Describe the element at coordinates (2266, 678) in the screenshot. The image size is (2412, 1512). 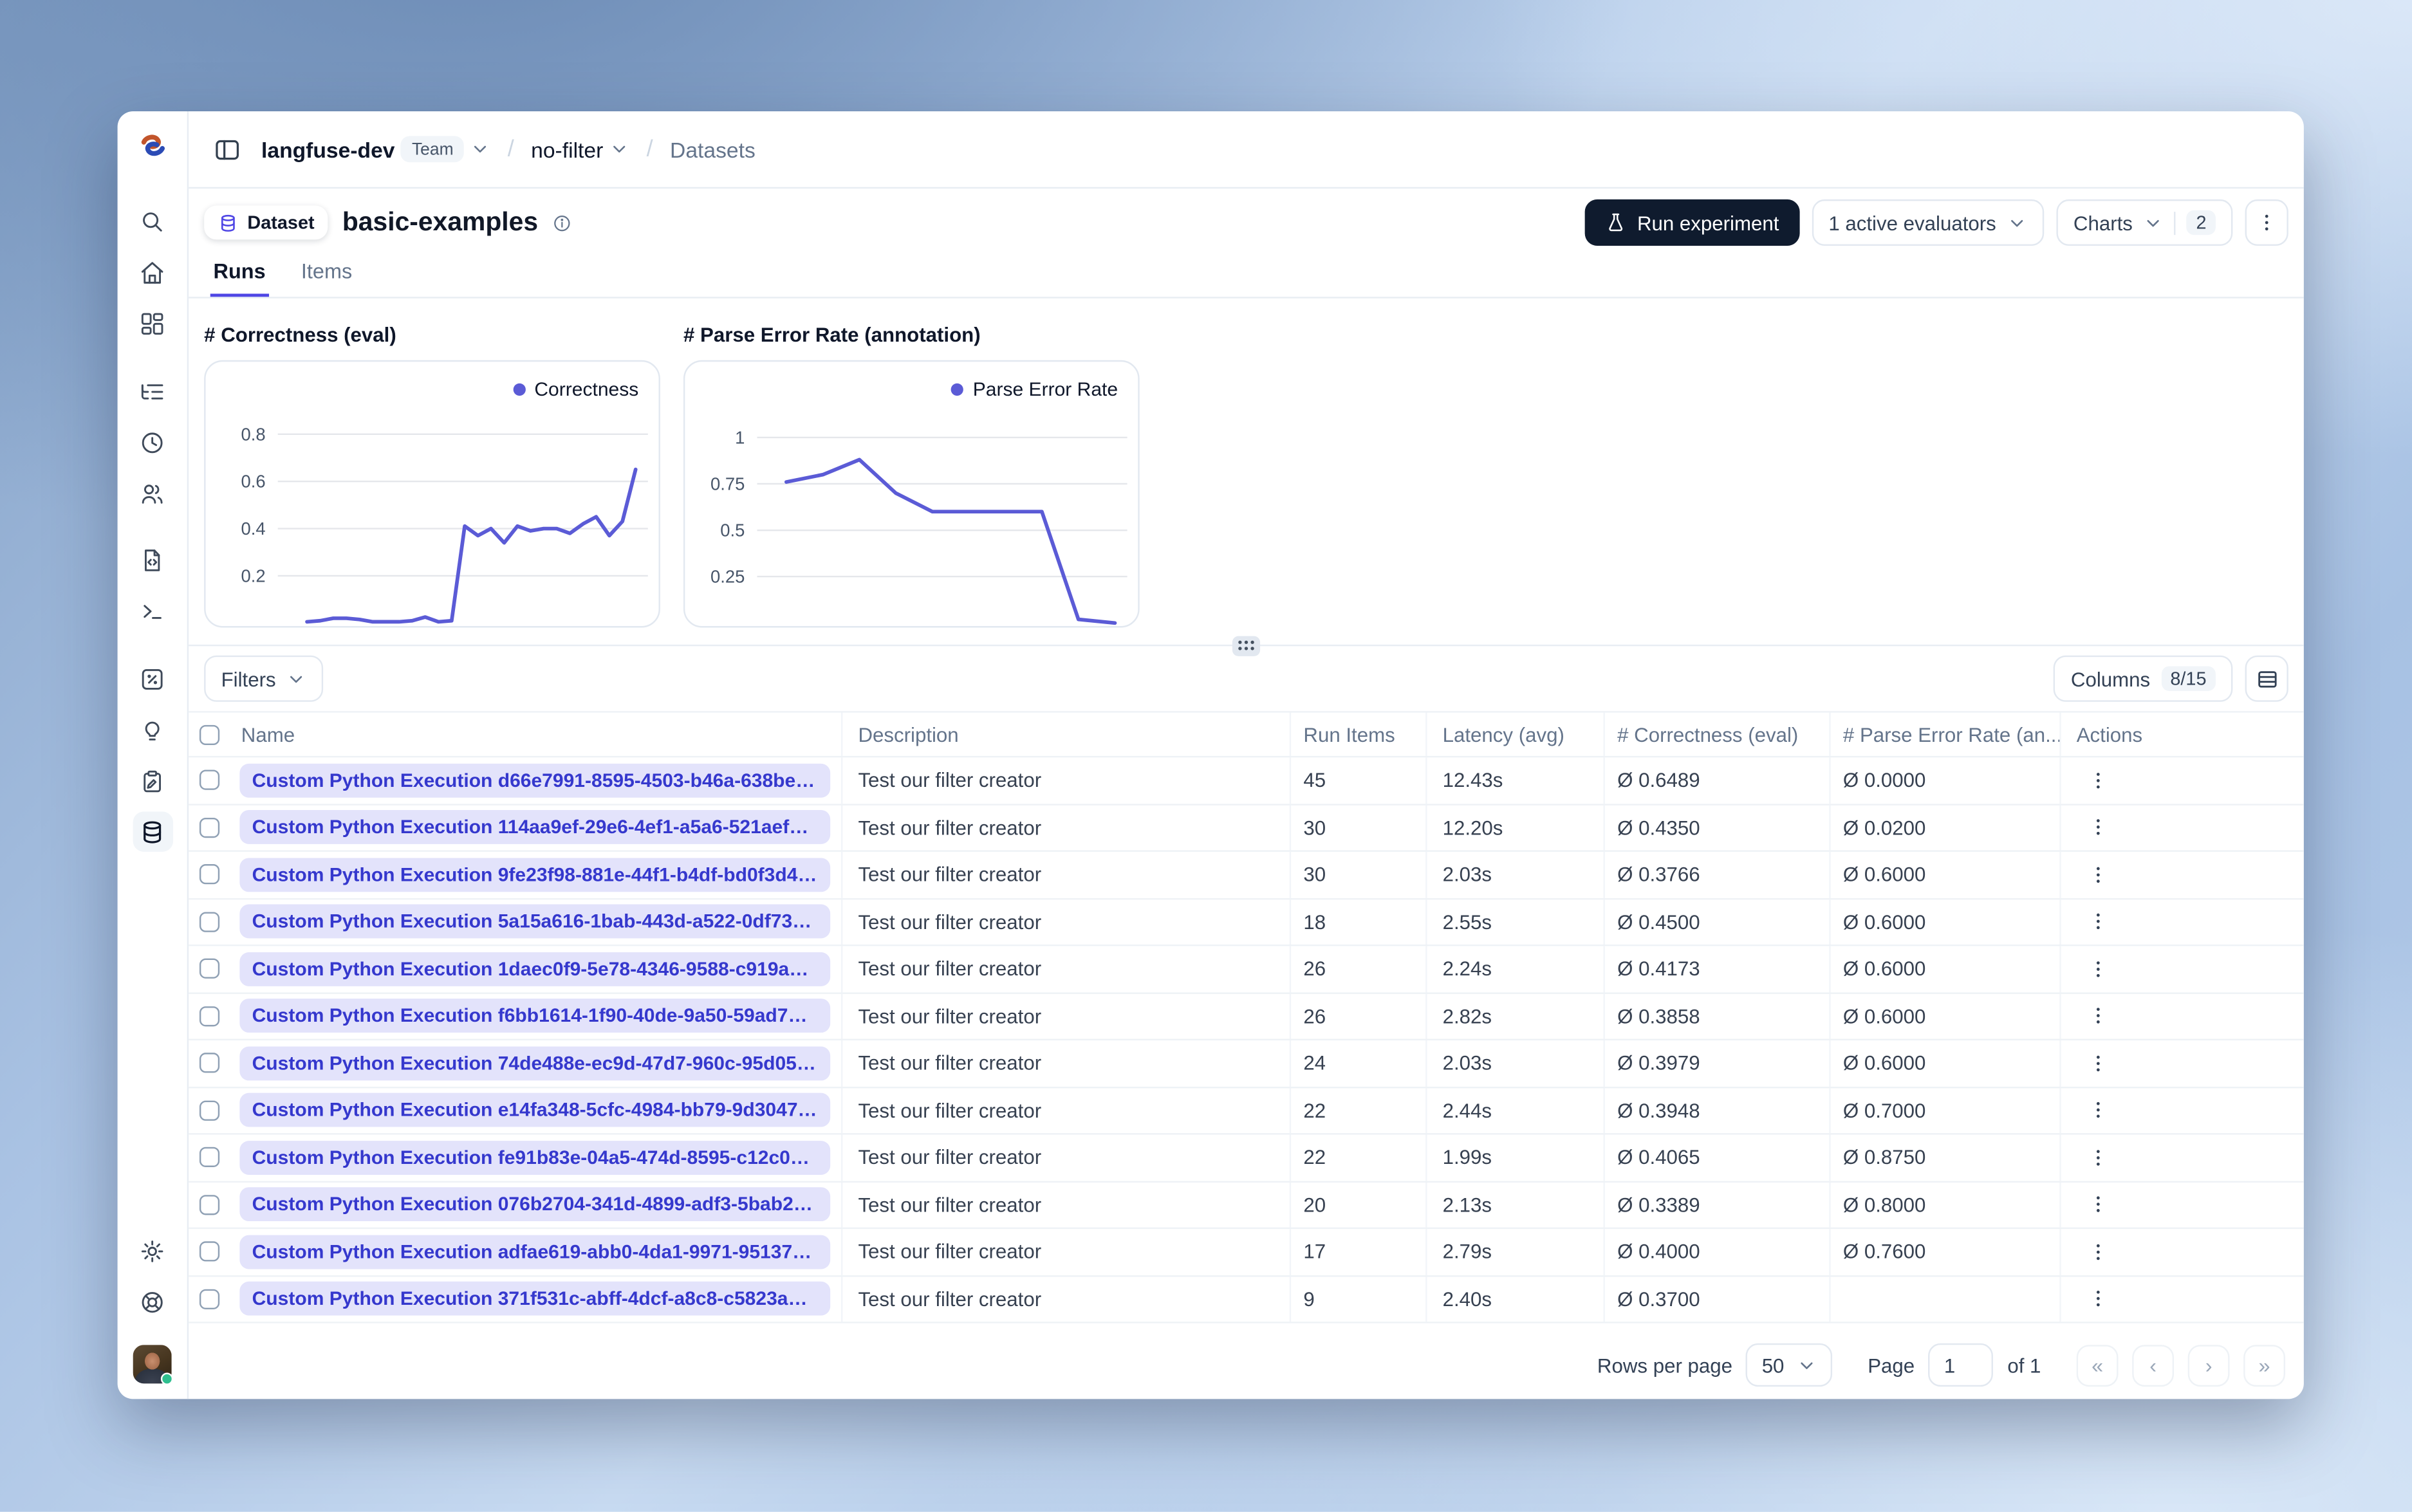
I see `row-height-button` at that location.